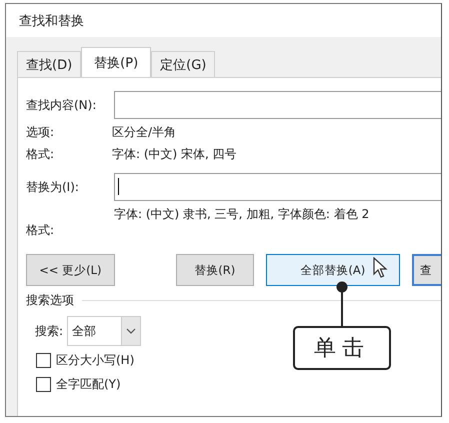 Image resolution: width=449 pixels, height=423 pixels. I want to click on dialog-button: 全部替换(A), so click(333, 270).